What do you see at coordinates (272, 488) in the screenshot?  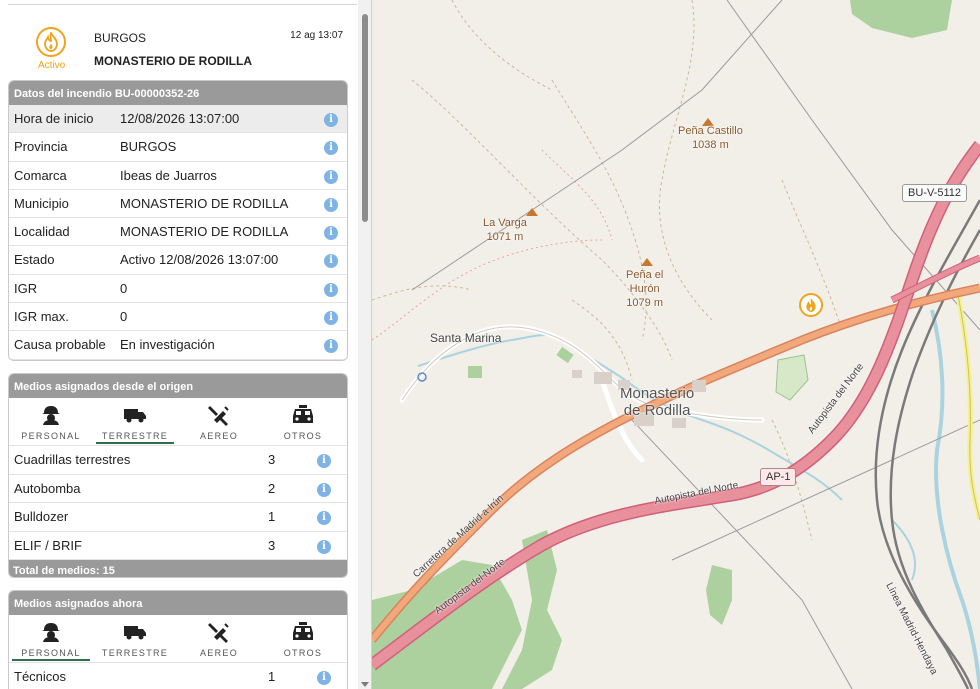 I see `resource-count: 2` at bounding box center [272, 488].